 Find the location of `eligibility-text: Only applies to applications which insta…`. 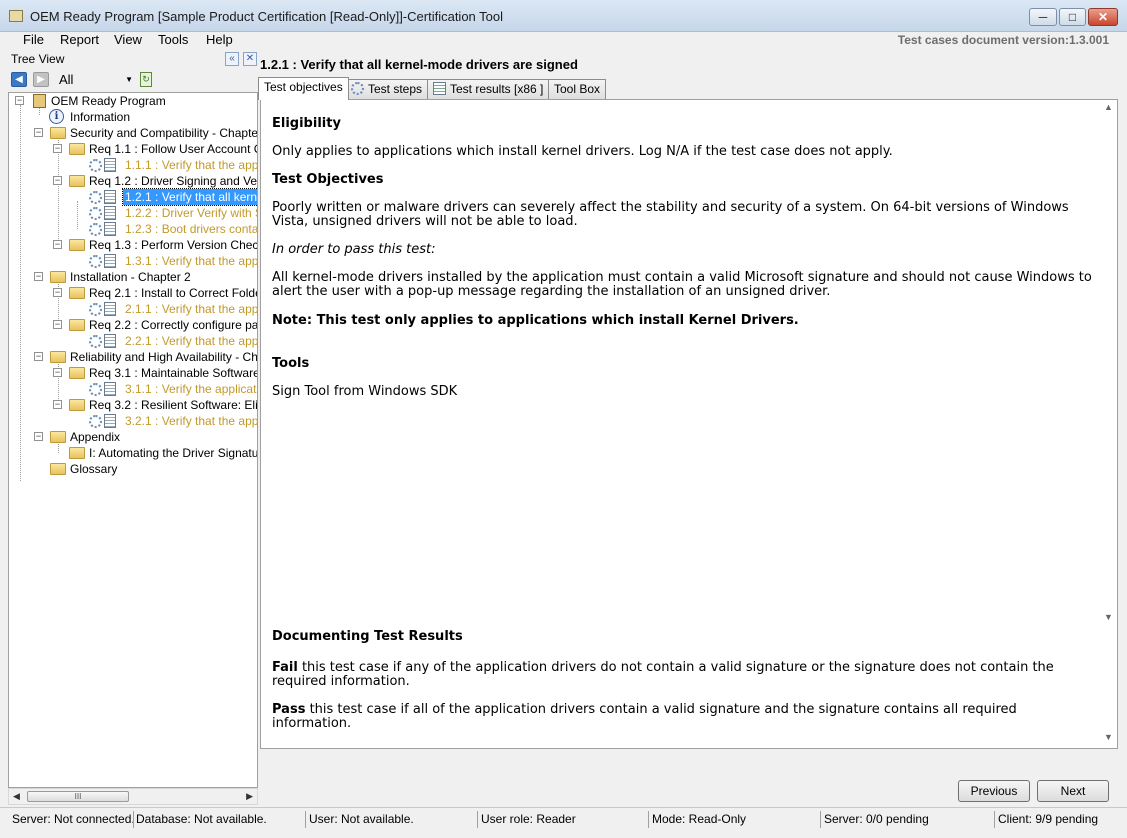

eligibility-text: Only applies to applications which insta… is located at coordinates (582, 151).